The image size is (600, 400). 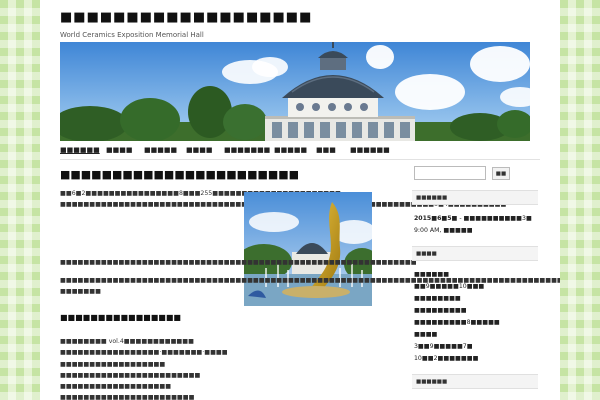 I want to click on event-time: 9:00 AM, ■■■■■, so click(x=443, y=230).